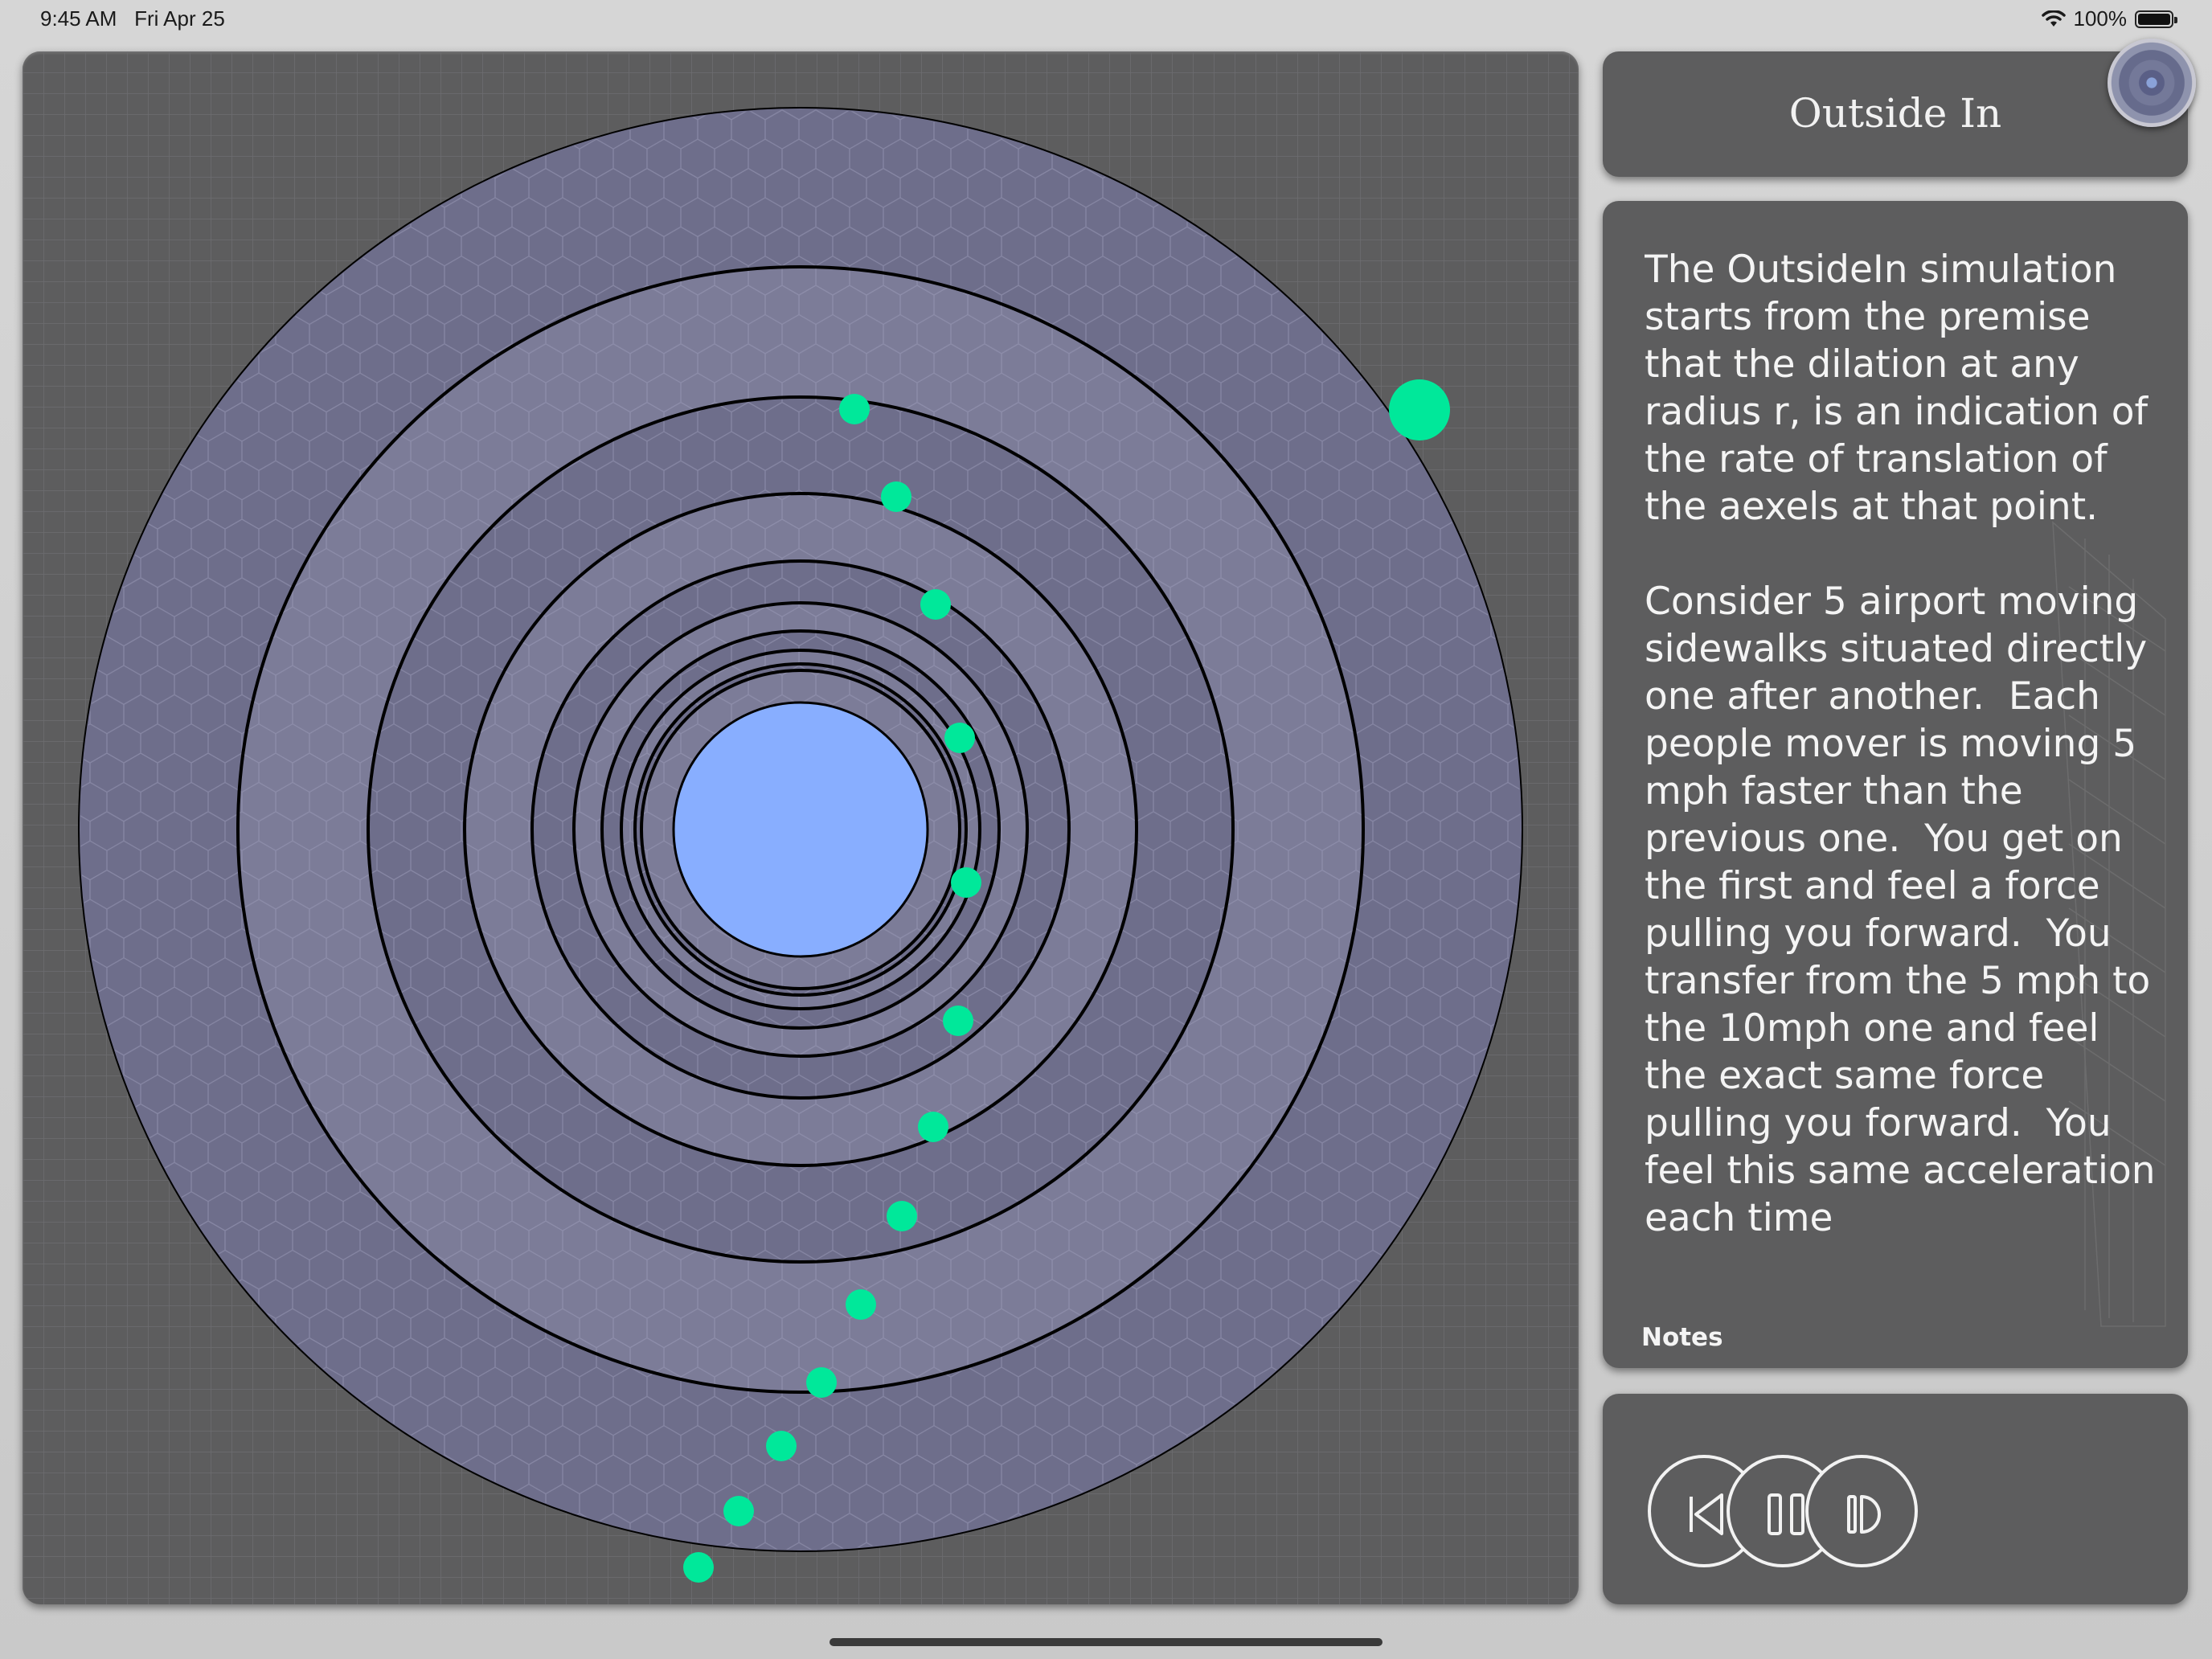 Image resolution: width=2212 pixels, height=1659 pixels. I want to click on controls-panel, so click(1895, 1499).